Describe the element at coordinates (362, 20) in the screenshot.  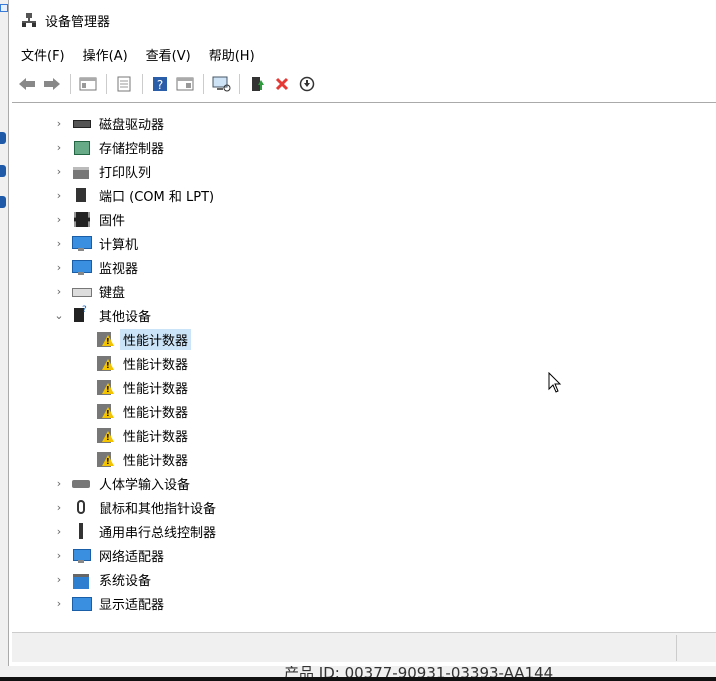
I see `title-bar: 设备管理器` at that location.